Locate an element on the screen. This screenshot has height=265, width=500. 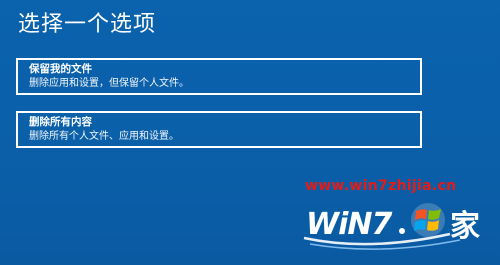
logo-jia-char: 家 is located at coordinates (465, 226).